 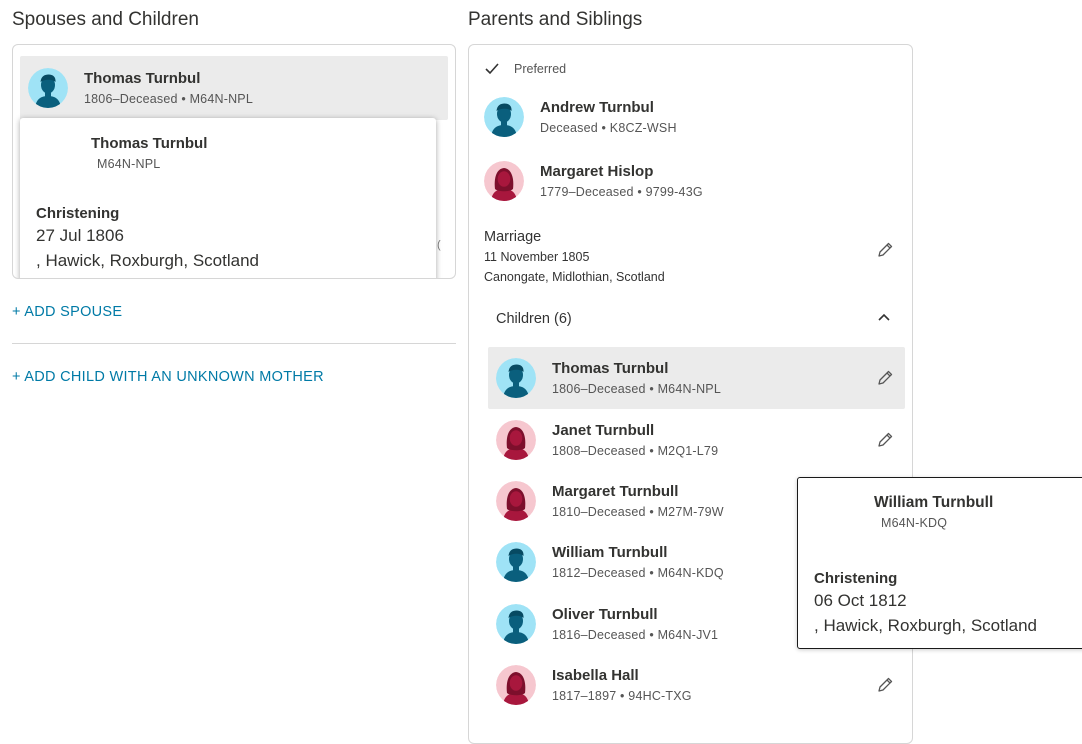 I want to click on child-meta: 1806–Deceased • M64N-NPL, so click(x=636, y=389).